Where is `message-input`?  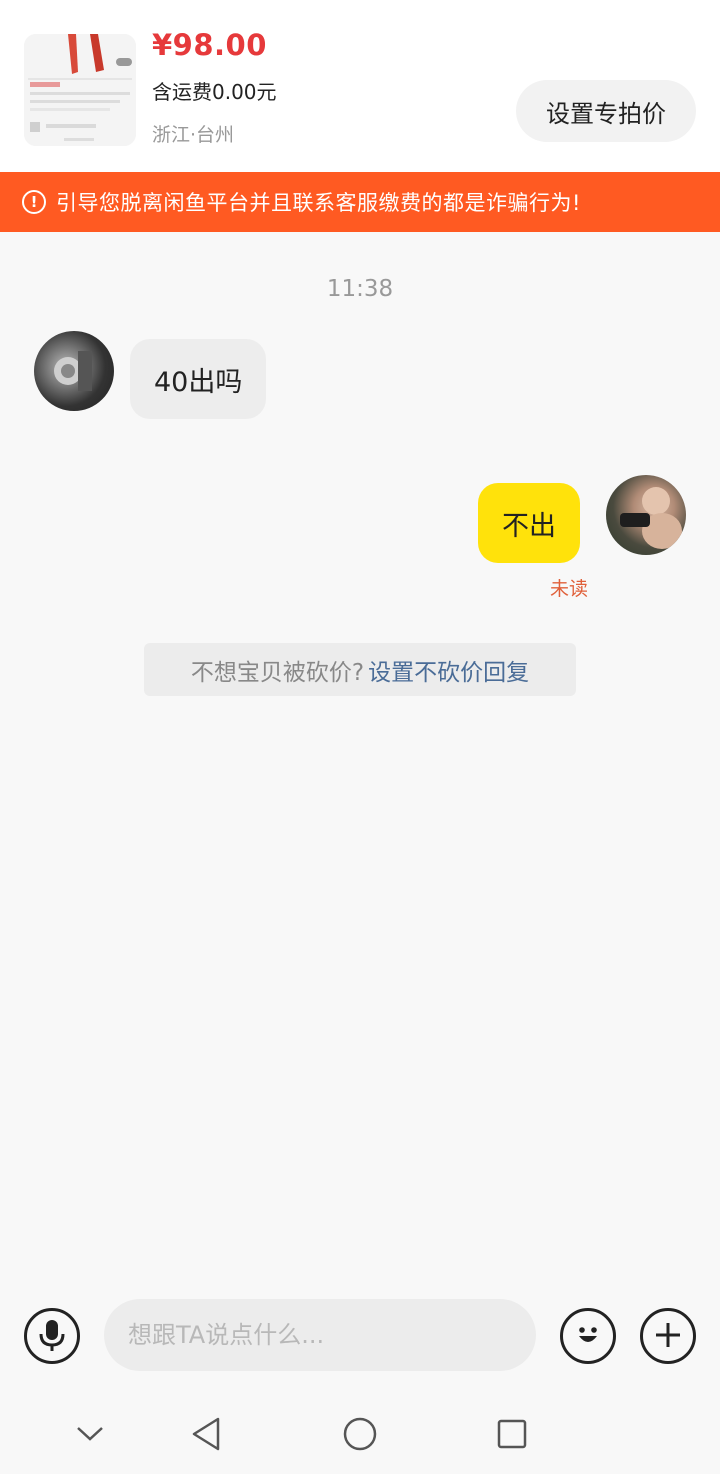 message-input is located at coordinates (320, 1335).